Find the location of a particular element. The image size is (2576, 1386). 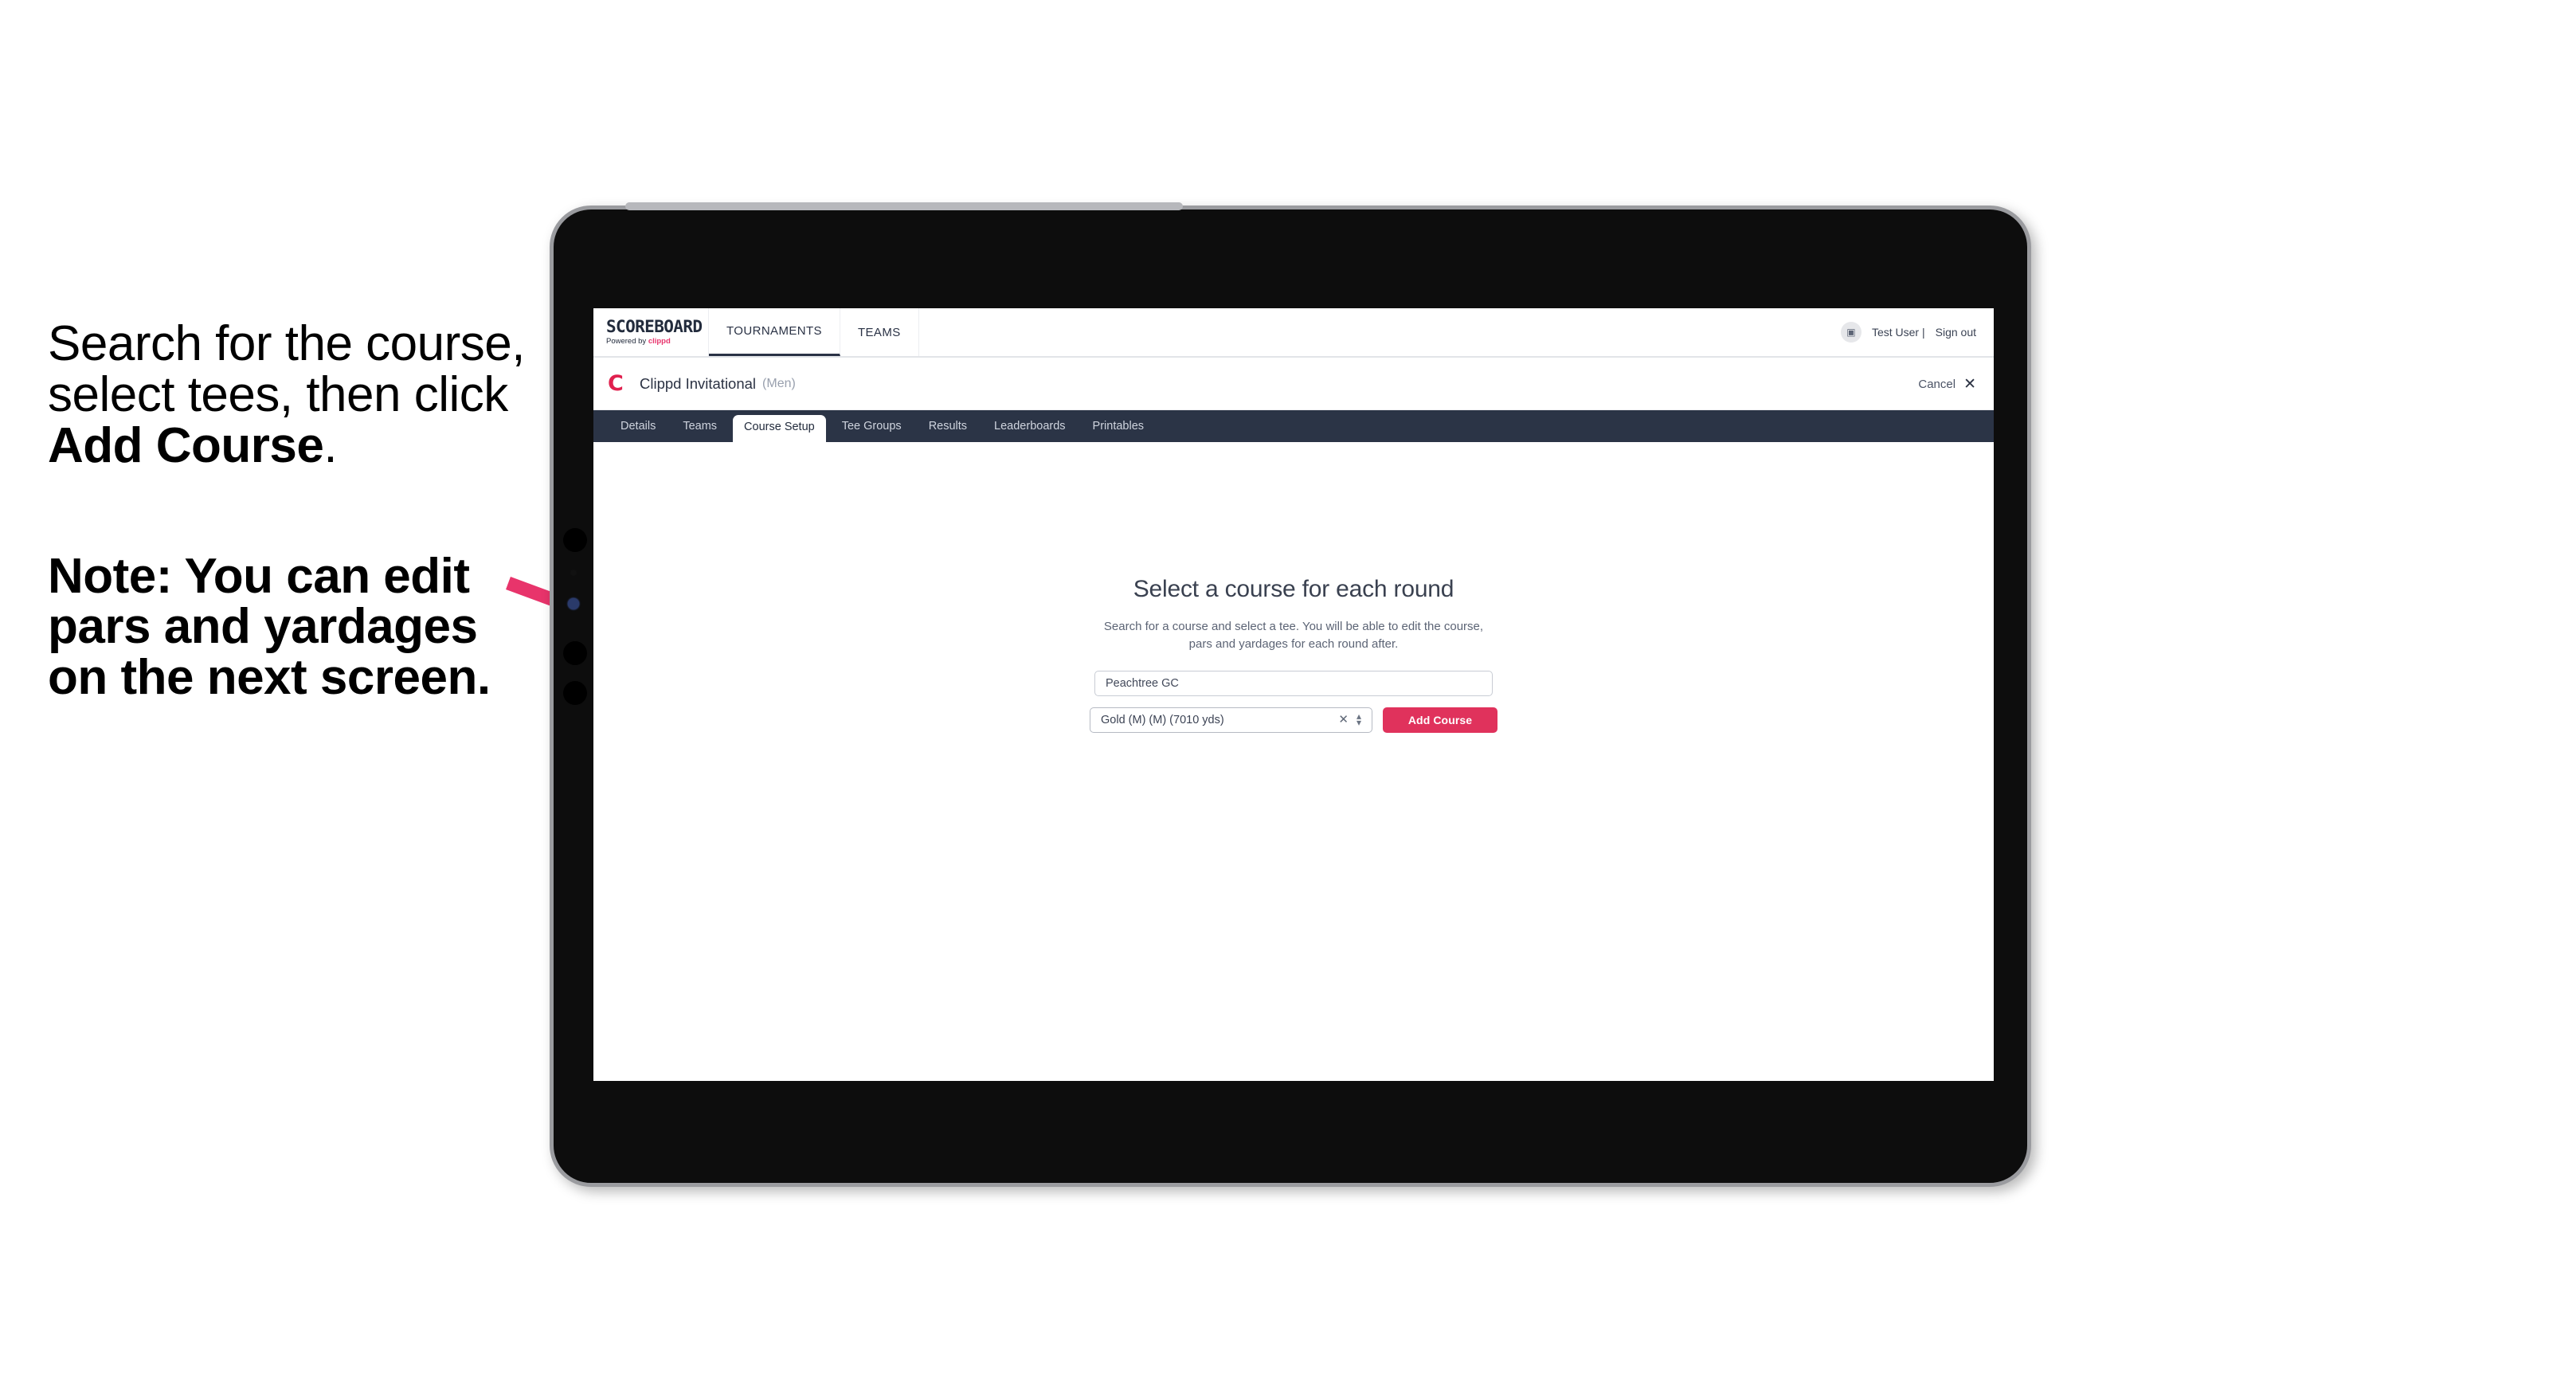

tee-select-icons: ✕ ▴ ▾ is located at coordinates (1349, 719).